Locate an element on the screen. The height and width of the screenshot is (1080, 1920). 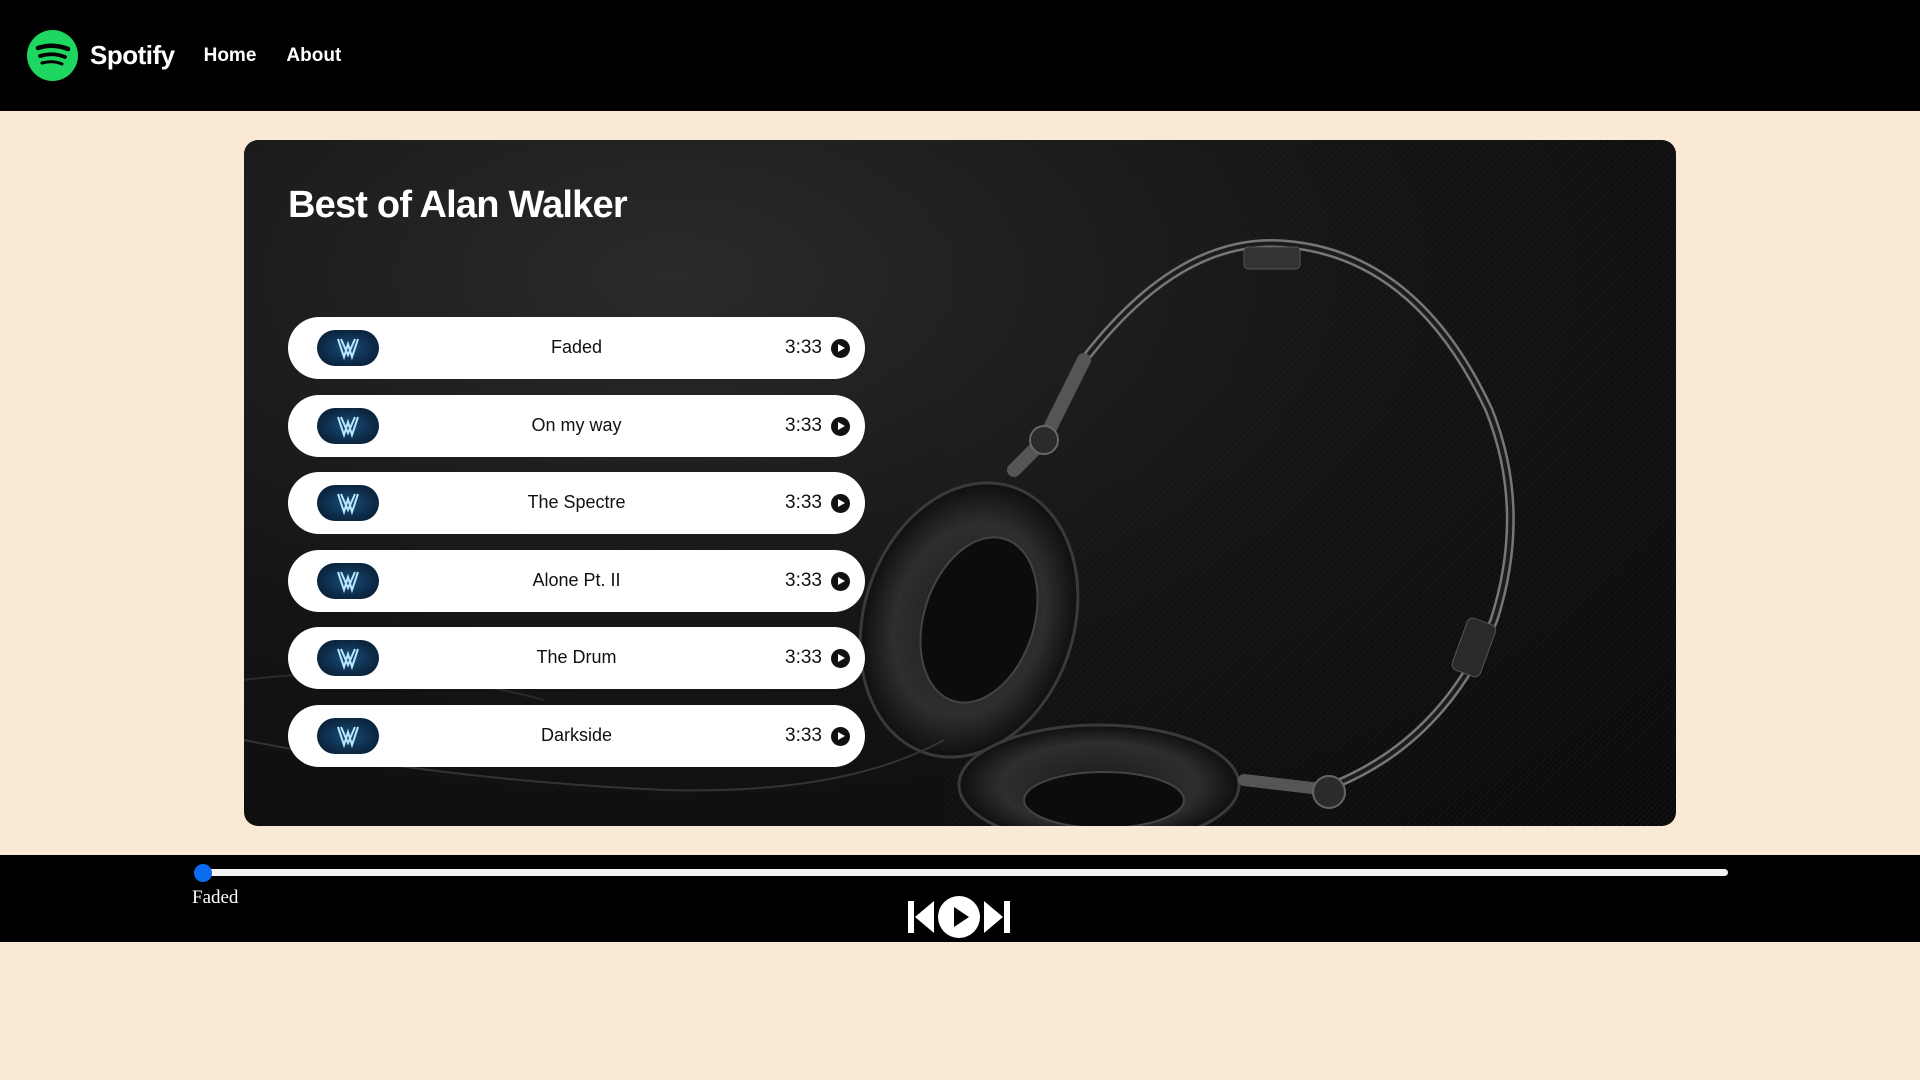
brand-logo: Spotify is located at coordinates (101, 55).